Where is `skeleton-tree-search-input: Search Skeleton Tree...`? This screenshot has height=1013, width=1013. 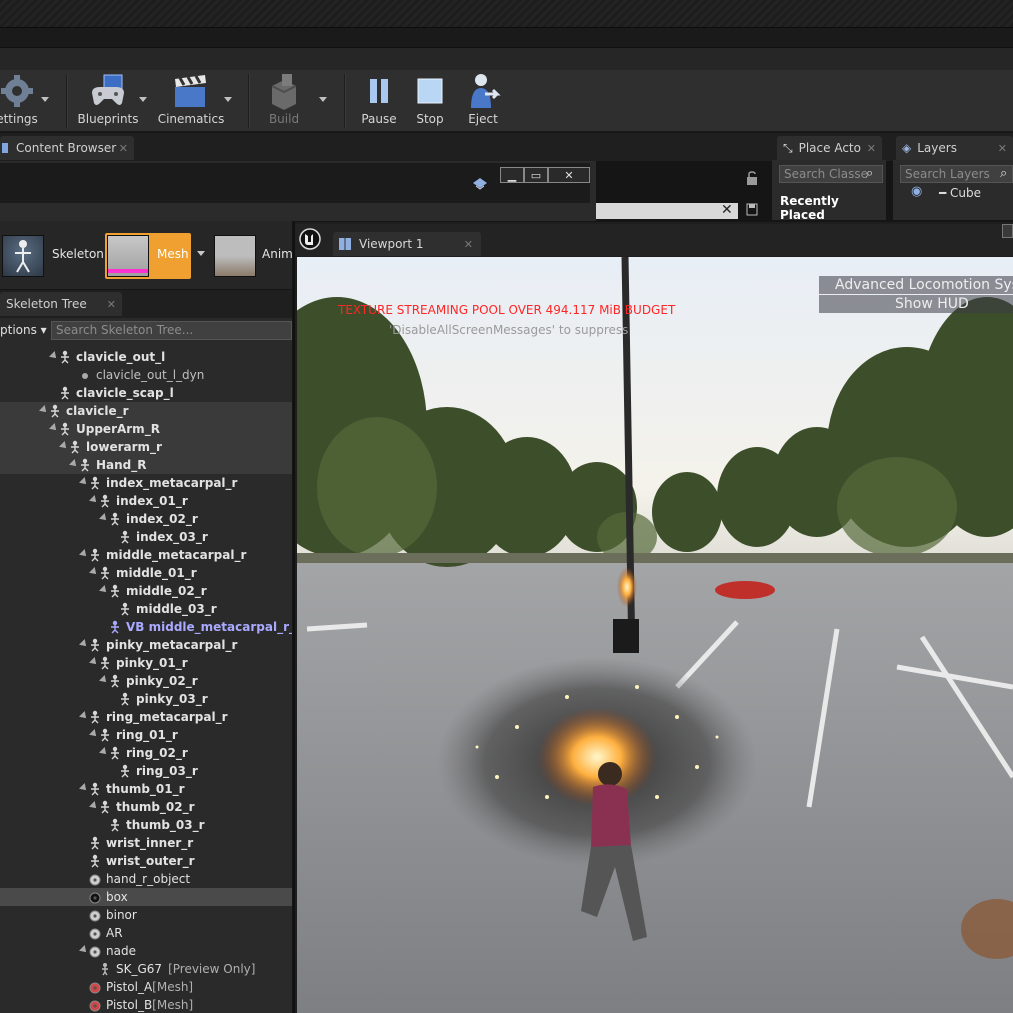 skeleton-tree-search-input: Search Skeleton Tree... is located at coordinates (171, 330).